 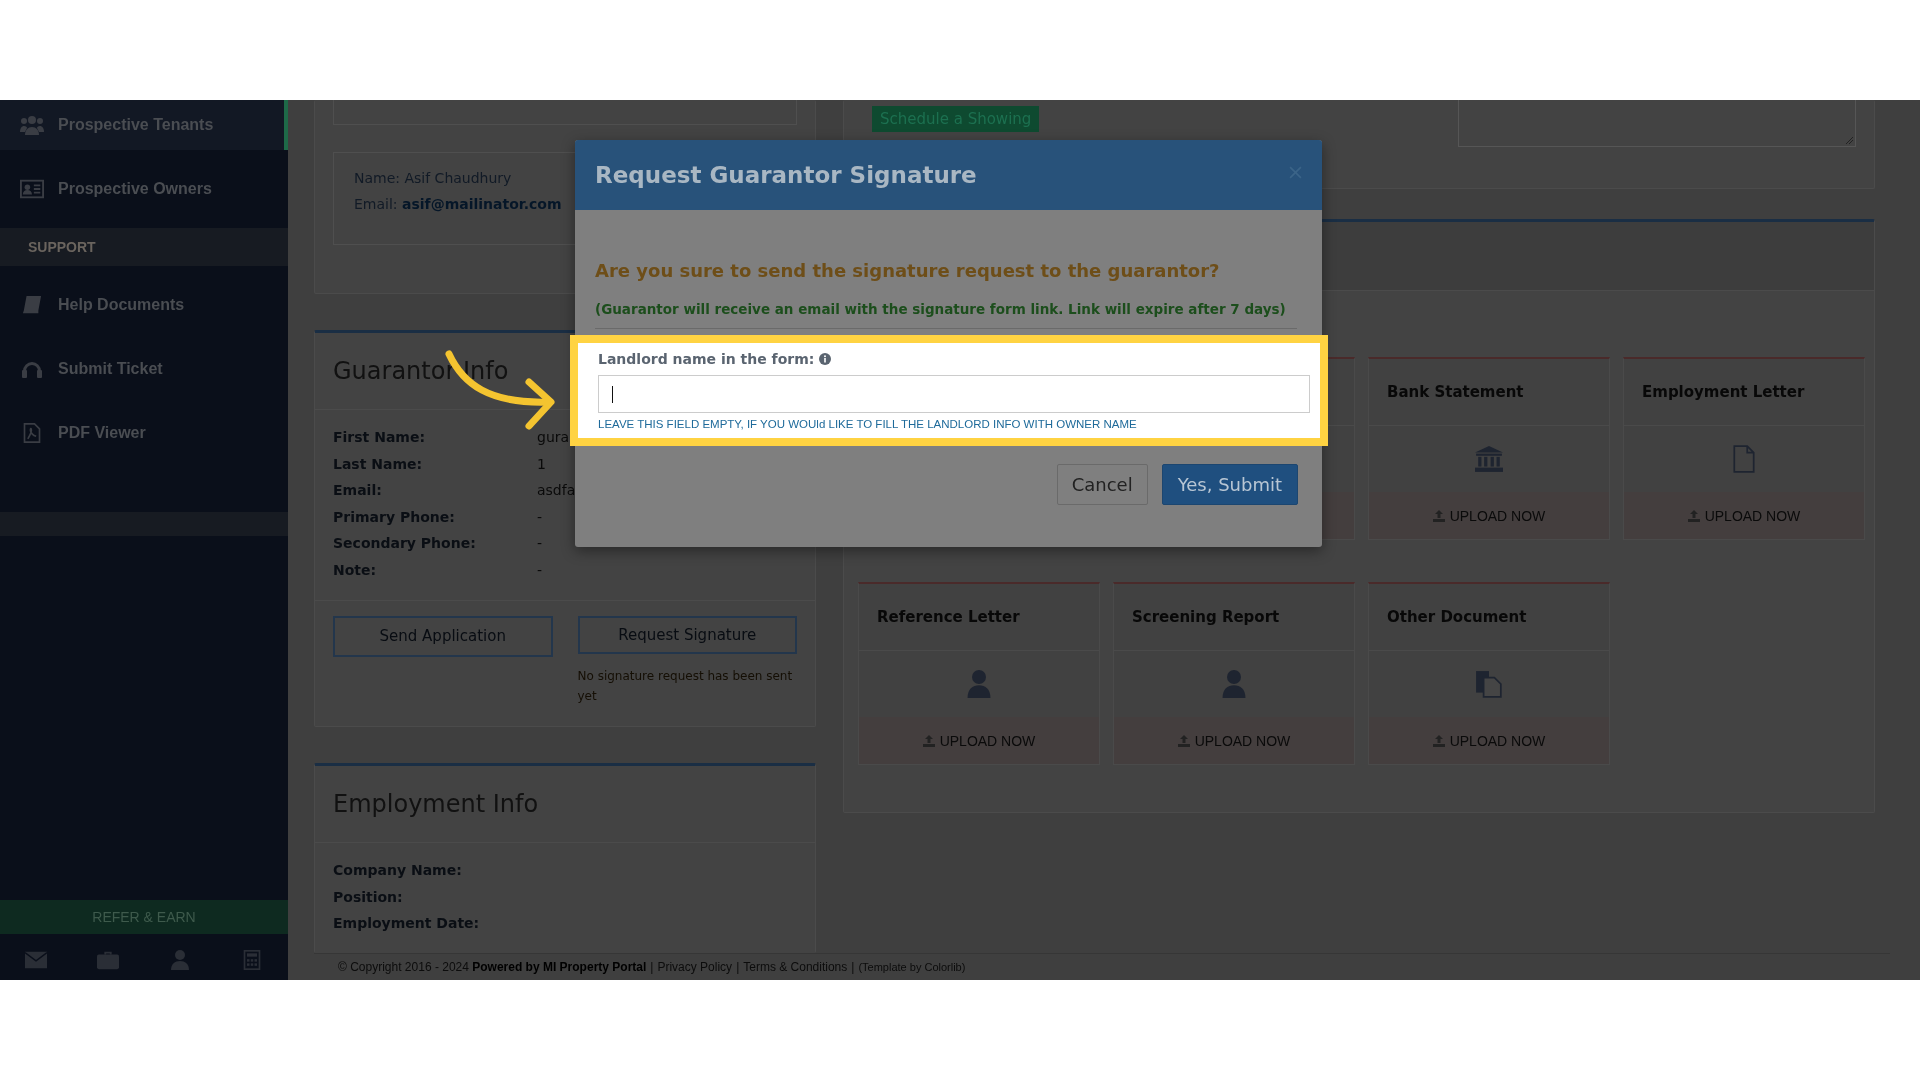 What do you see at coordinates (32, 305) in the screenshot?
I see `book-icon` at bounding box center [32, 305].